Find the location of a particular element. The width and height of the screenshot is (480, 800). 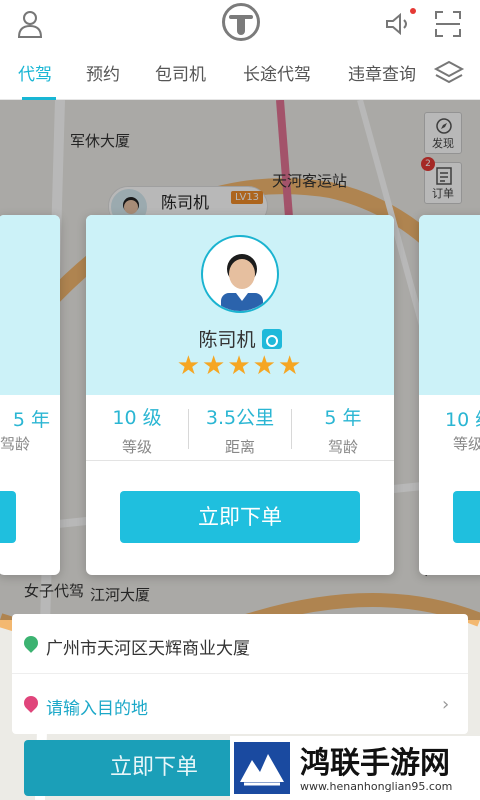

male-icon is located at coordinates (271, 339).